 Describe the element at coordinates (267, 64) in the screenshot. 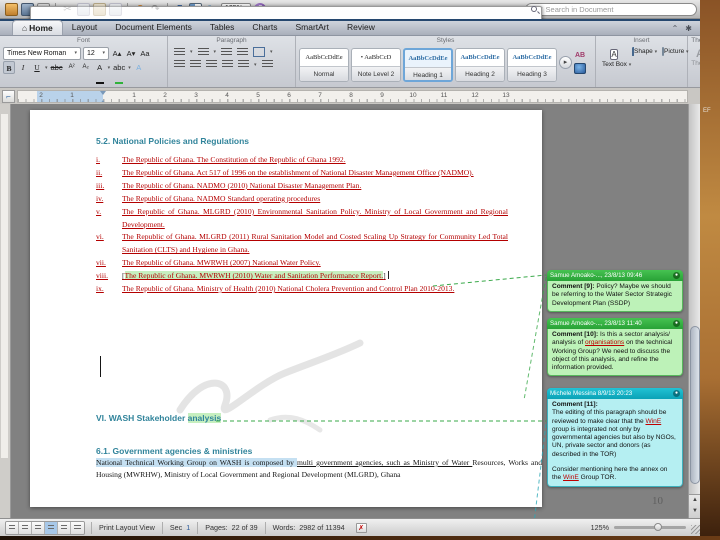

I see `sort-icon` at that location.